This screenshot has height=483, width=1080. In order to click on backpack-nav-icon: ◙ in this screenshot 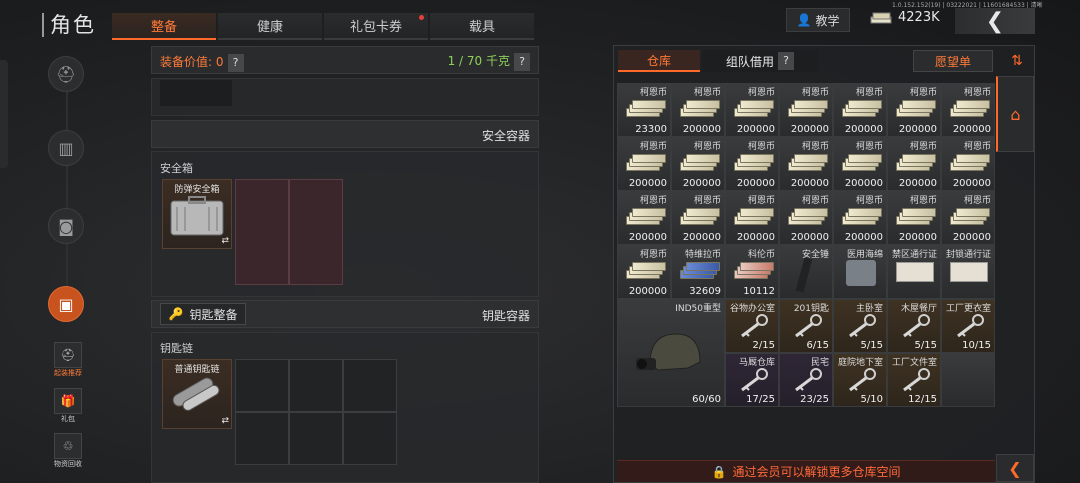, I will do `click(66, 226)`.